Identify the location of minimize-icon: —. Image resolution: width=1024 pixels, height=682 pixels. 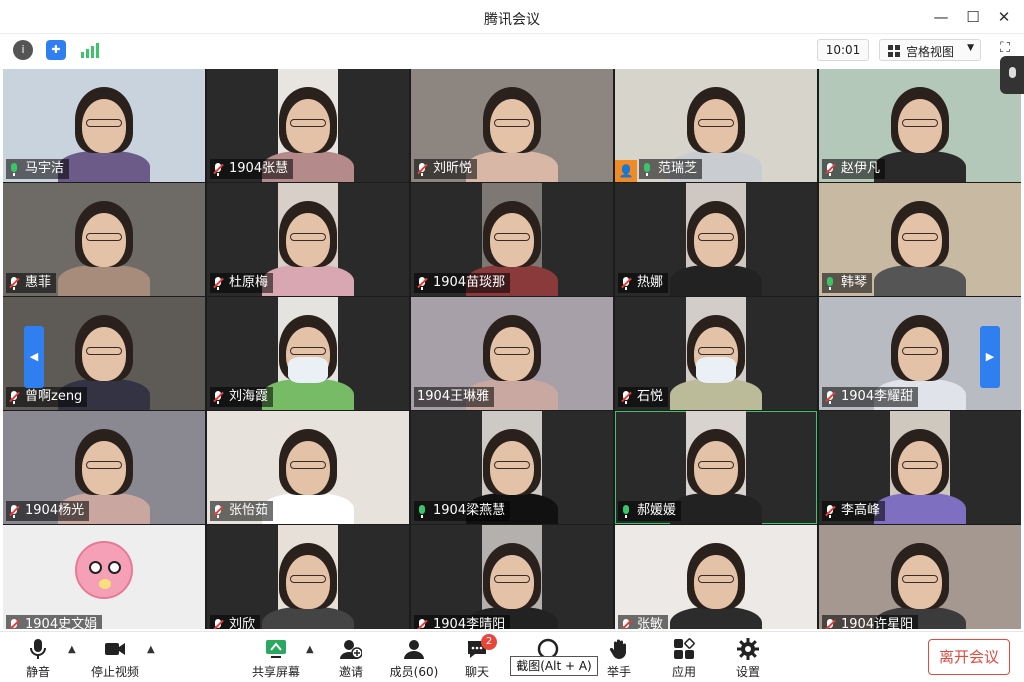
(941, 17).